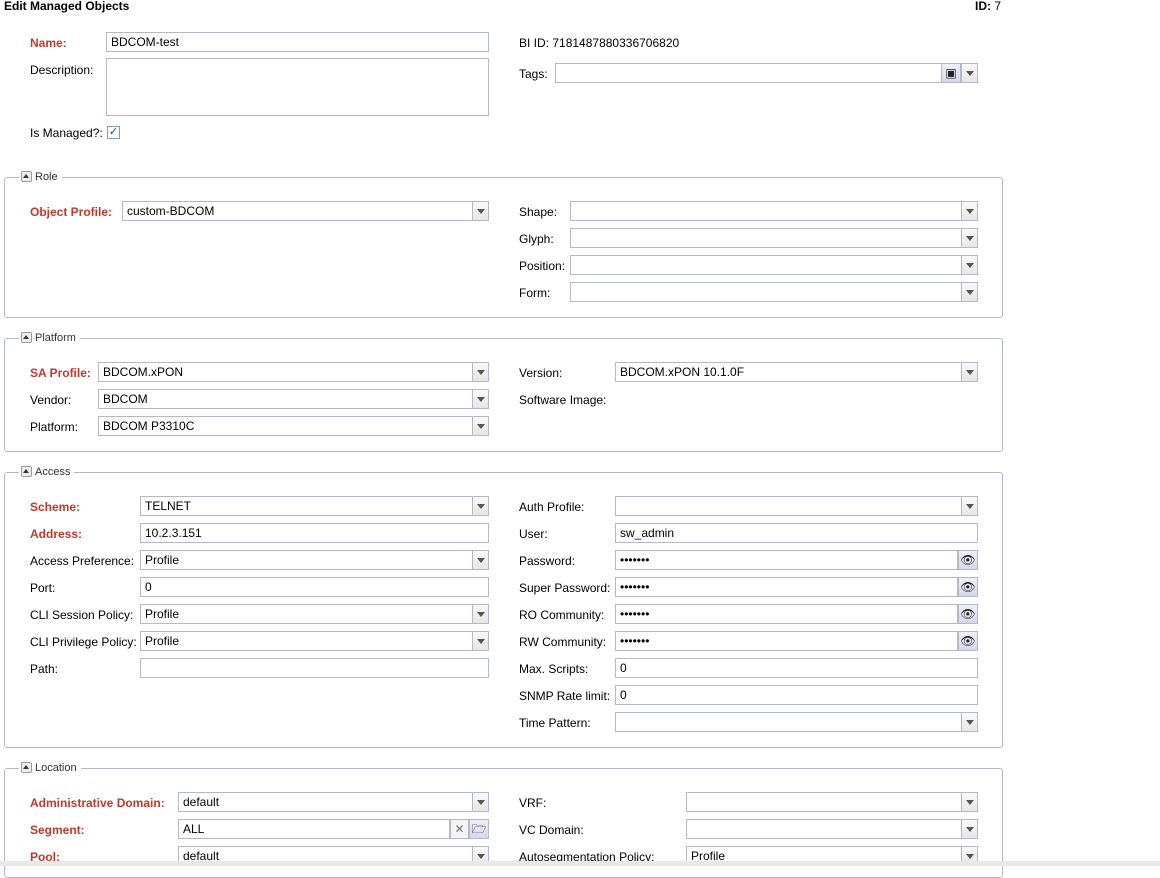 This screenshot has height=878, width=1160. Describe the element at coordinates (786, 560) in the screenshot. I see `password-field: •••••••` at that location.